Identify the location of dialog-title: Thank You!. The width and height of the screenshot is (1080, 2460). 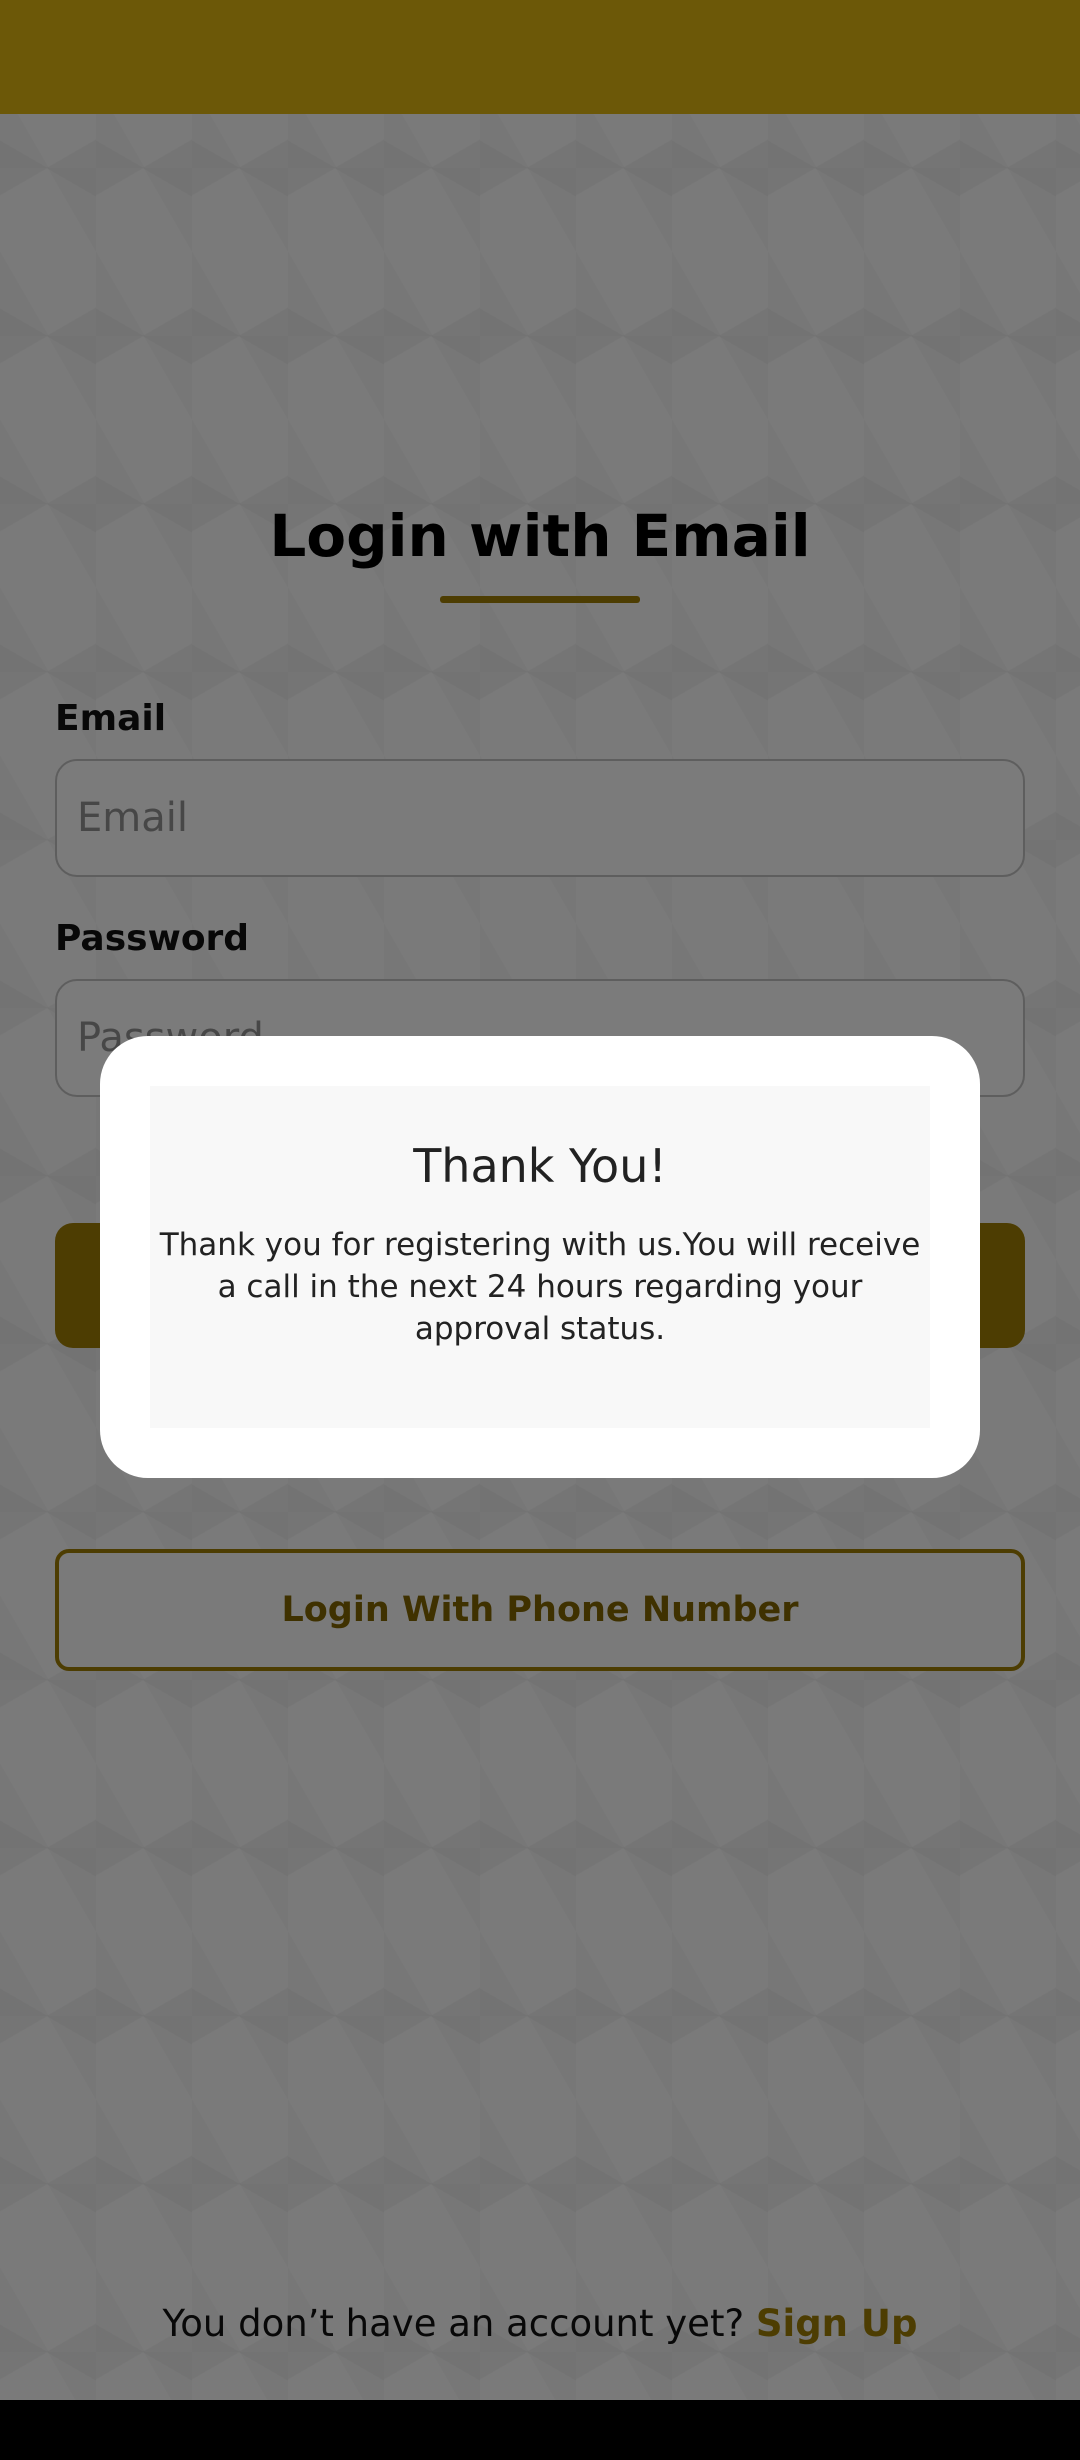
(540, 1166).